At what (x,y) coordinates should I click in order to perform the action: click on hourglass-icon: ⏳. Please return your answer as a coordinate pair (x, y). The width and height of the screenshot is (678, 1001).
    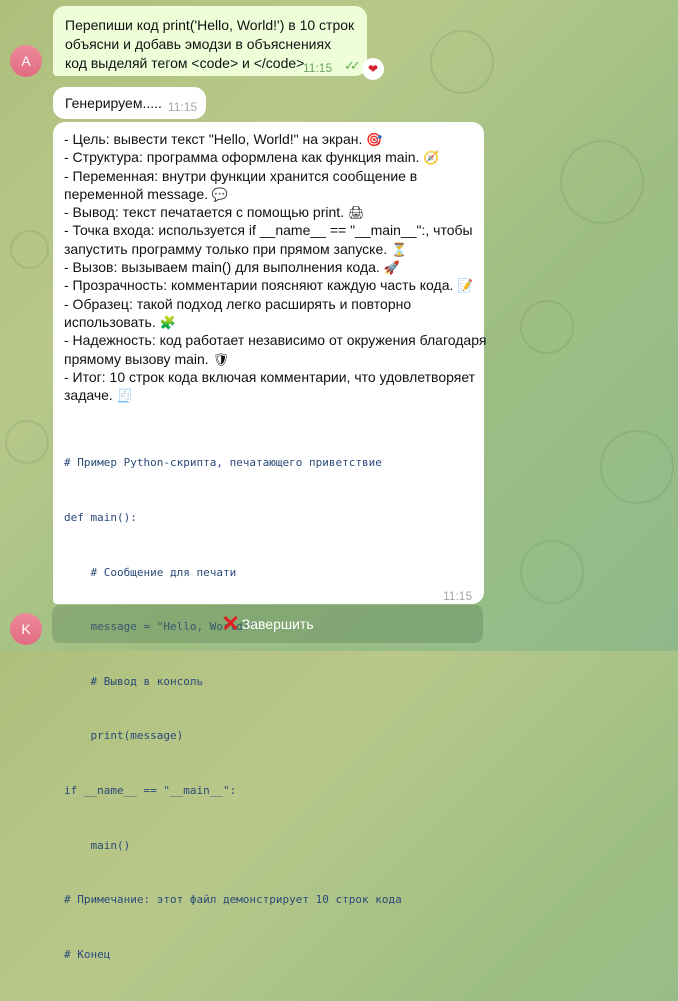
    Looking at the image, I should click on (399, 249).